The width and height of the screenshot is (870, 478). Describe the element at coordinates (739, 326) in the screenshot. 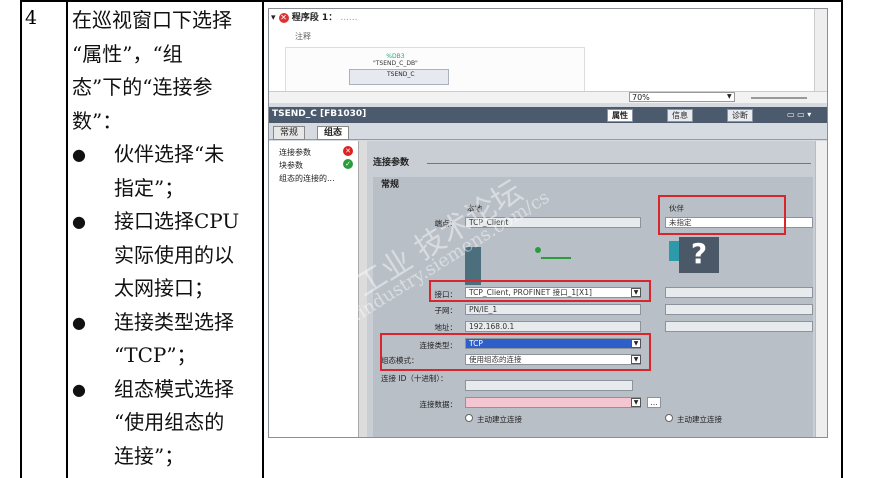

I see `partner-address-field` at that location.